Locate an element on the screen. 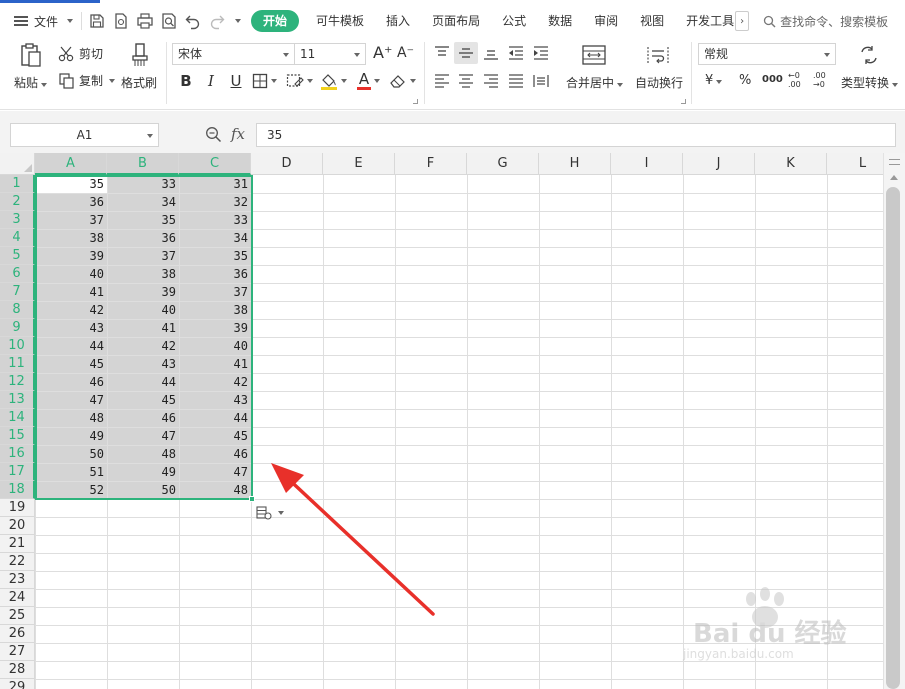 This screenshot has height=689, width=905. paste-icon is located at coordinates (31, 55).